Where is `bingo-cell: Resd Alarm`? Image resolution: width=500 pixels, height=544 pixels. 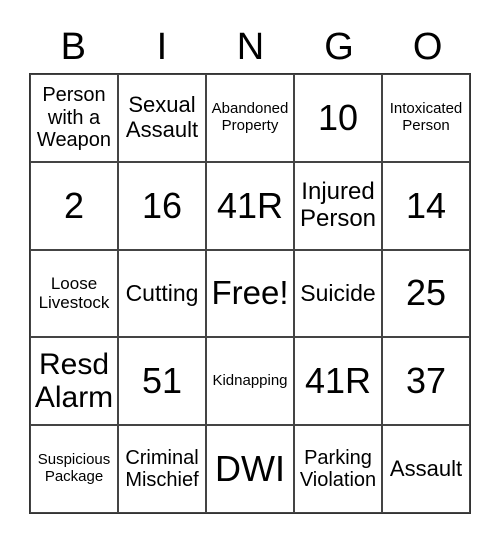
bingo-cell: Resd Alarm is located at coordinates (74, 381).